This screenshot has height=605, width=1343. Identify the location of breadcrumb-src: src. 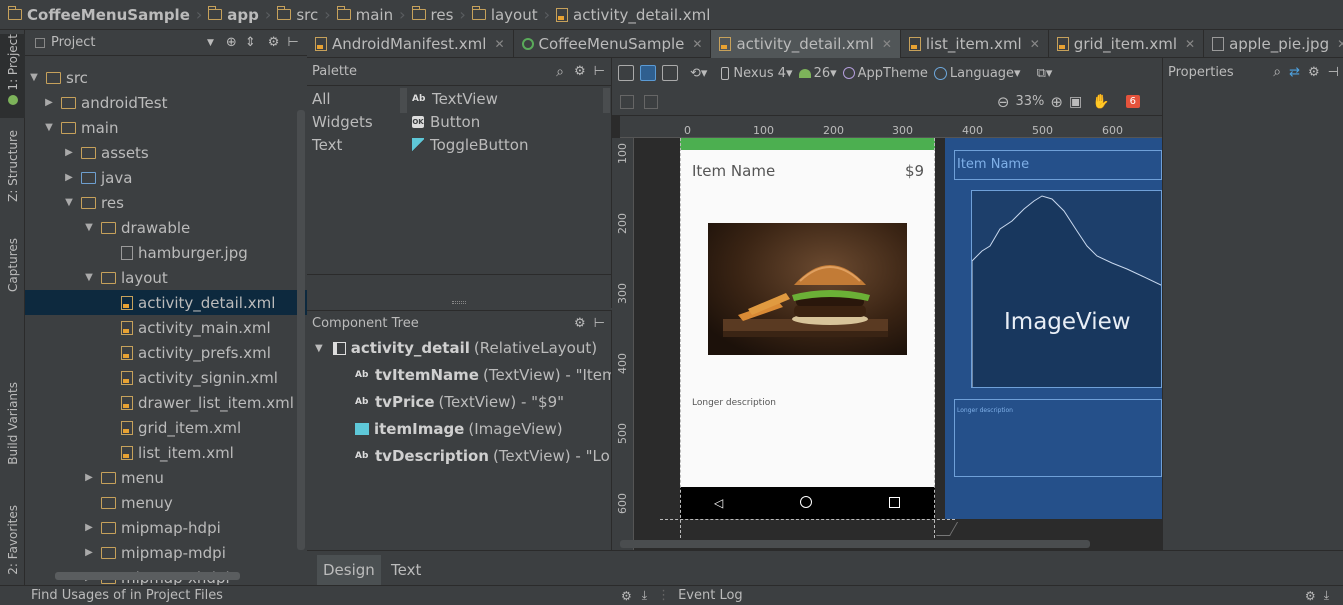
(297, 15).